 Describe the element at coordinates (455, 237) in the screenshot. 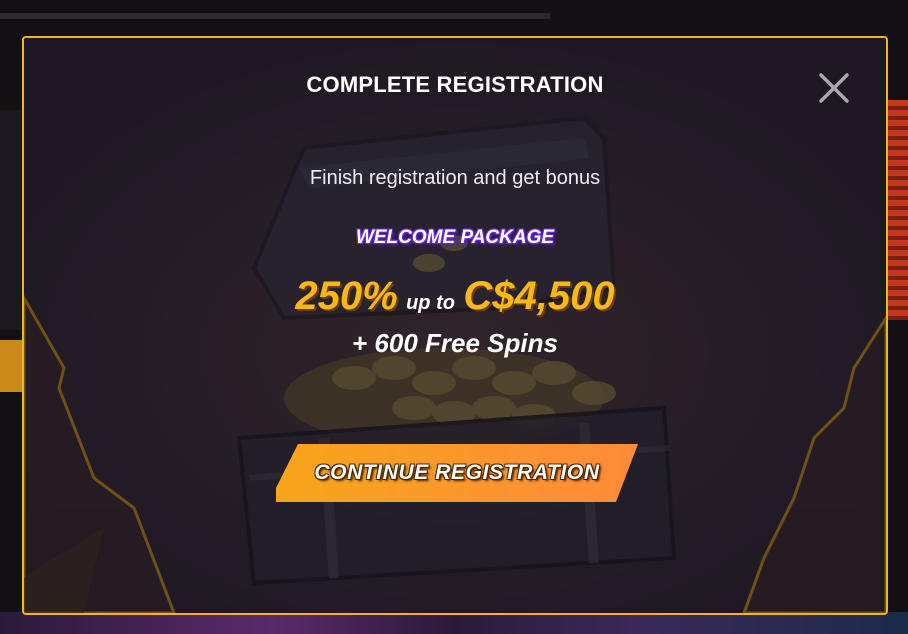

I see `welcome-package-label: WELCOME PACKAGE` at that location.